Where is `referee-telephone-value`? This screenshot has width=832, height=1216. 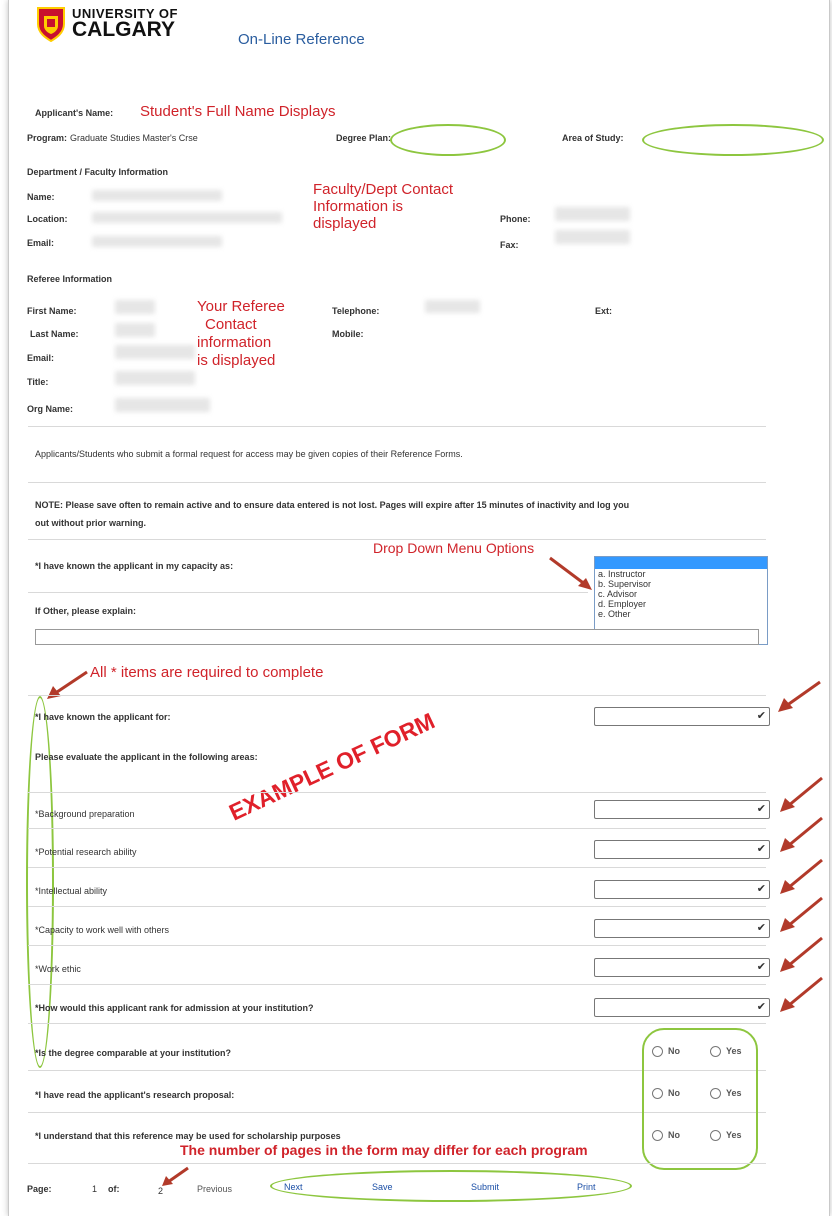 referee-telephone-value is located at coordinates (452, 306).